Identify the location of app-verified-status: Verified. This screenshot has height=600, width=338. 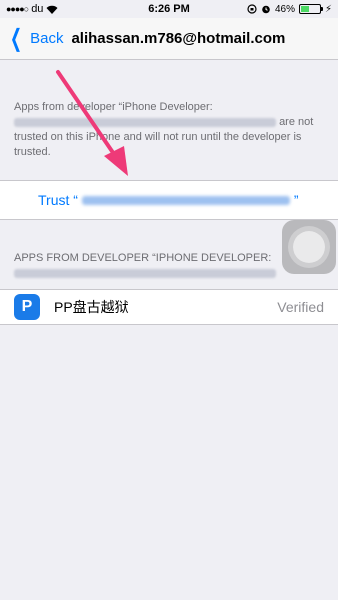
(300, 307).